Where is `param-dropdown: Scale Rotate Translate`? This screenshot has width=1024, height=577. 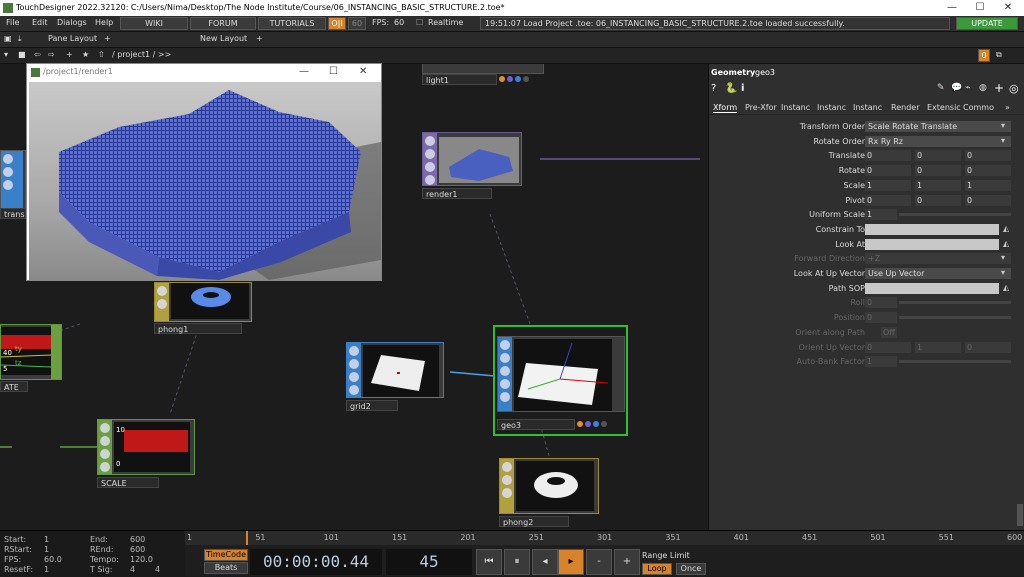
param-dropdown: Scale Rotate Translate is located at coordinates (938, 126).